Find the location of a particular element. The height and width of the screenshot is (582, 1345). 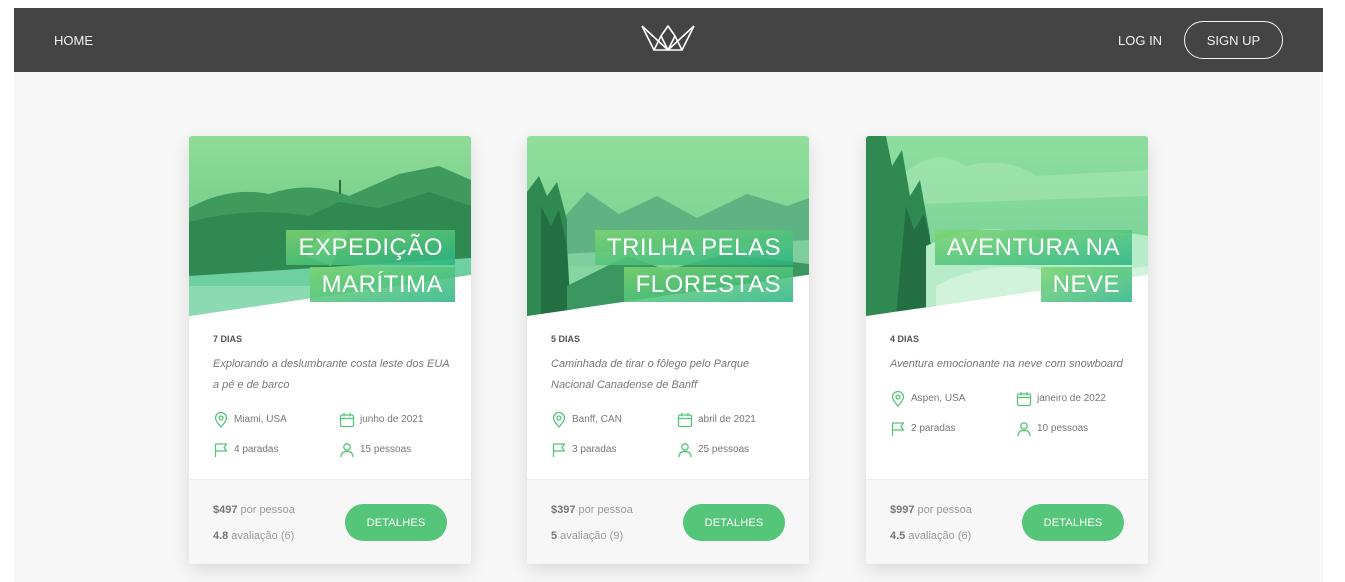

tour-date-text: abril de 2021 is located at coordinates (727, 419).